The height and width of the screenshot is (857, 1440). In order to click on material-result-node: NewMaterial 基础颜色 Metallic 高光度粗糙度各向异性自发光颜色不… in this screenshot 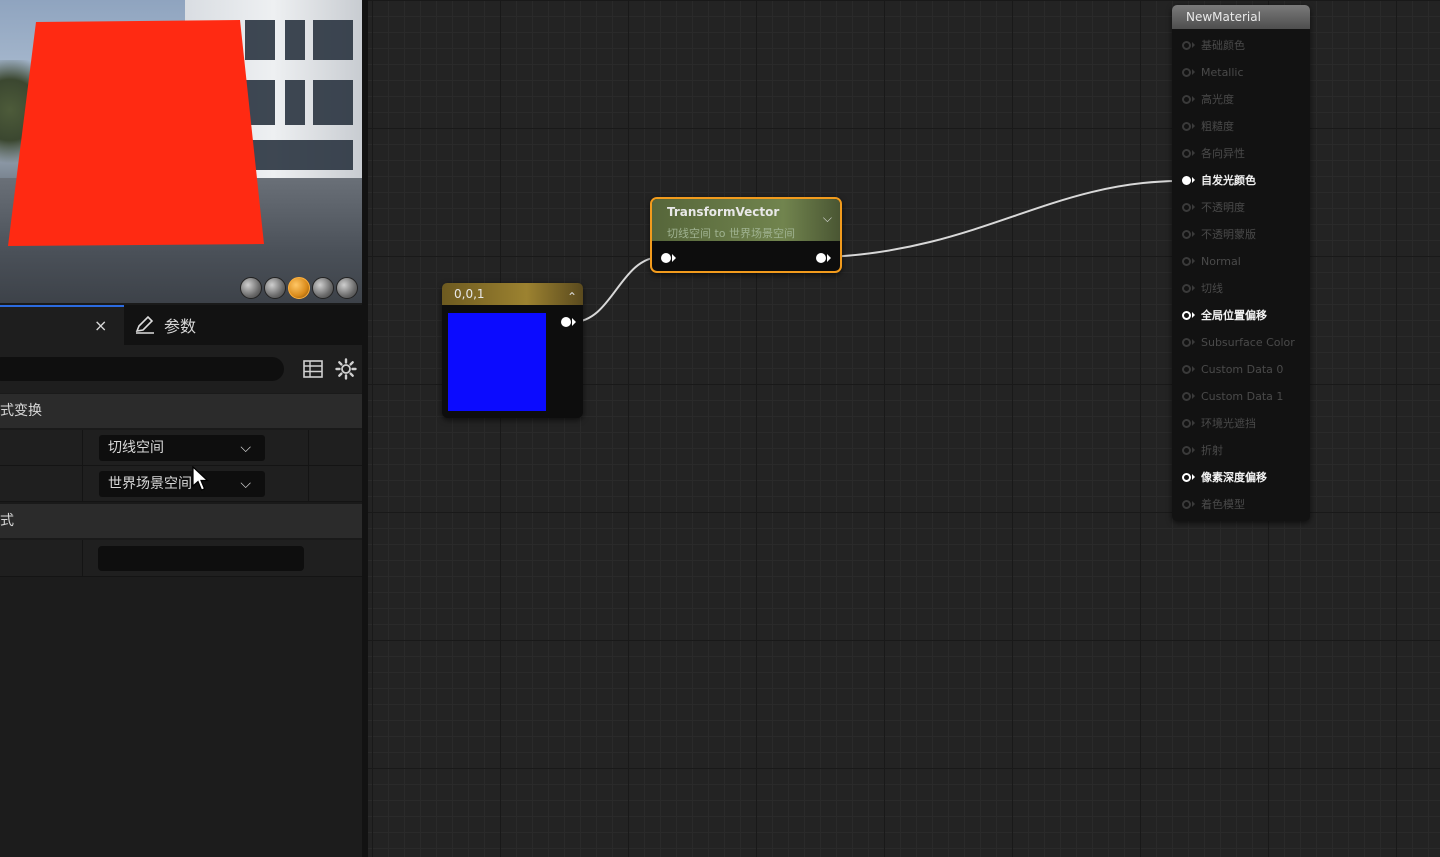, I will do `click(1241, 263)`.